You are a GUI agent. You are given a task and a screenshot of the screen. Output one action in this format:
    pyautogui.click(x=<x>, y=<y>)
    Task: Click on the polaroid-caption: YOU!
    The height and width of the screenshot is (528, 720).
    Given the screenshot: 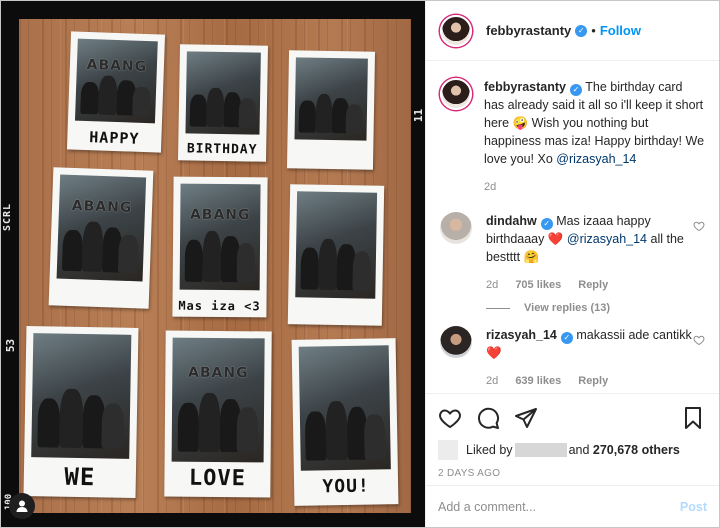 What is the action you would take?
    pyautogui.click(x=346, y=486)
    